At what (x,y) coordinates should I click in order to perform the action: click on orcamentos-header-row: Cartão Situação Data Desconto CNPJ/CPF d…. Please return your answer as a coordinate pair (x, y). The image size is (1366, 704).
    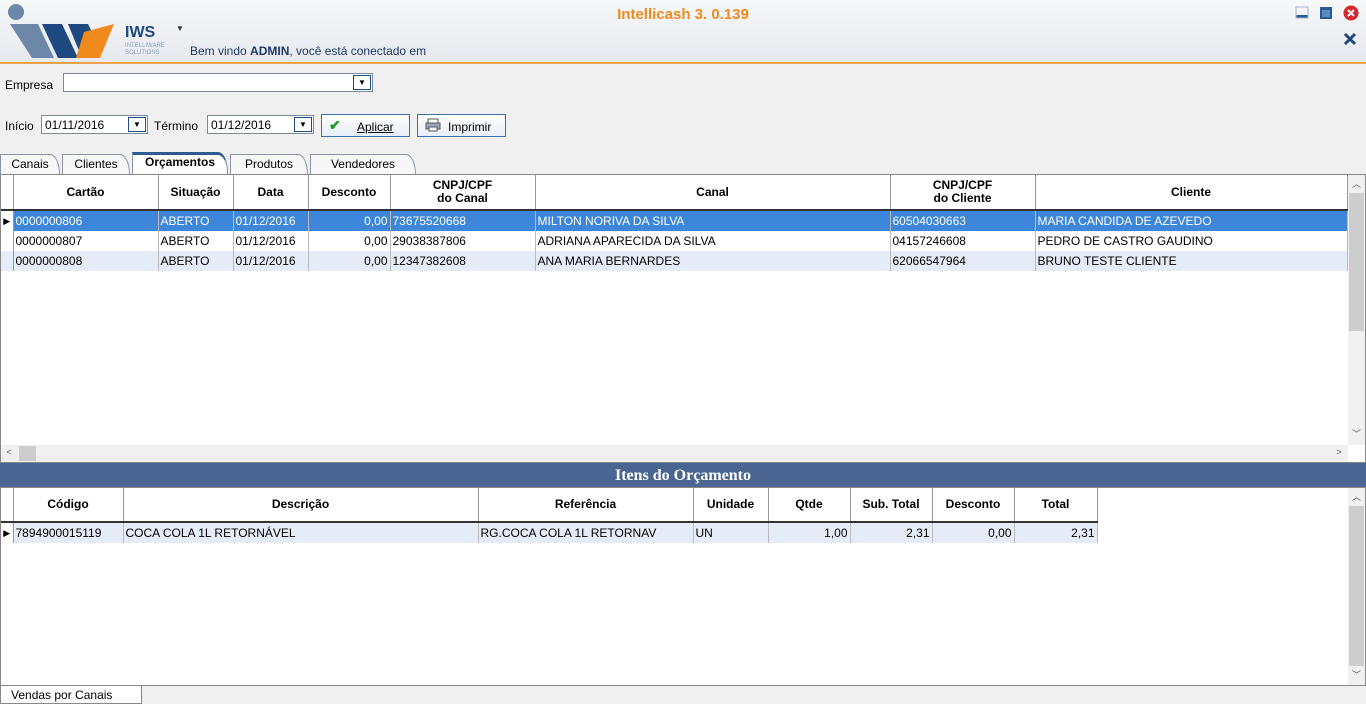
    Looking at the image, I should click on (674, 193).